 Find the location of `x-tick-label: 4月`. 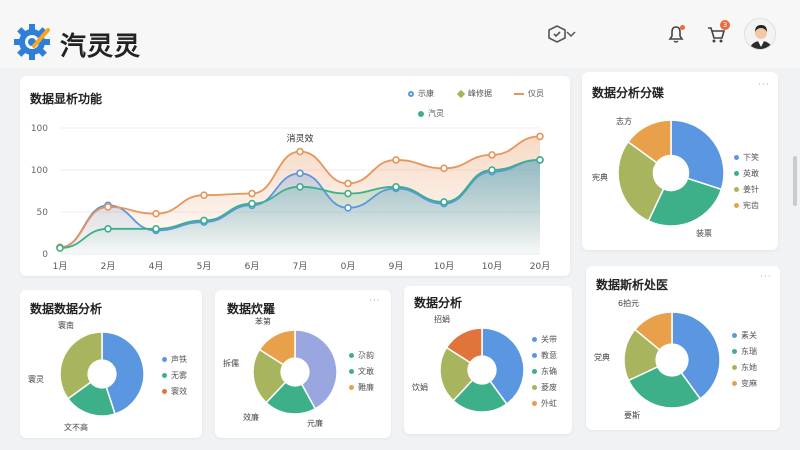

x-tick-label: 4月 is located at coordinates (156, 266).